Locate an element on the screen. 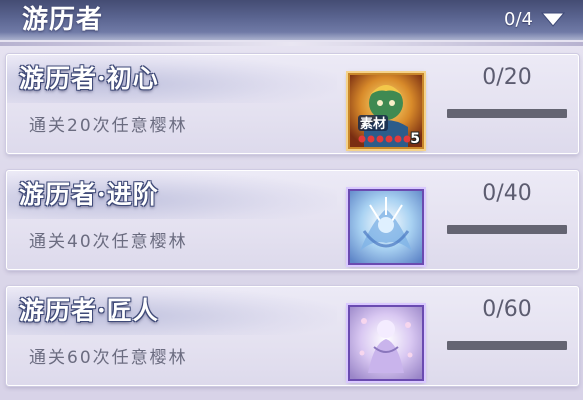  task-title: 游历者·匠人 is located at coordinates (89, 310).